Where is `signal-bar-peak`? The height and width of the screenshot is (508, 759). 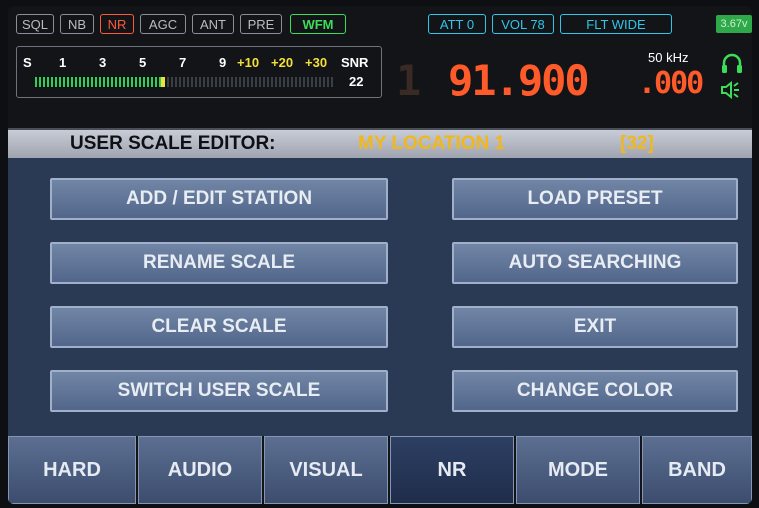
signal-bar-peak is located at coordinates (163, 82).